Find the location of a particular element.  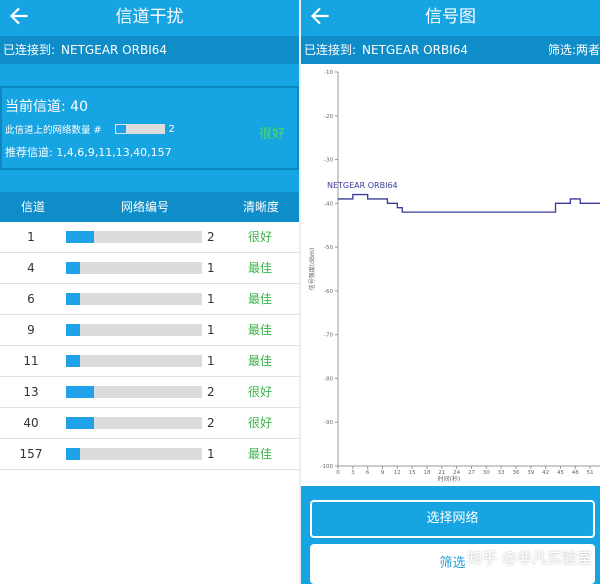

row-channel: 1 is located at coordinates (31, 237).